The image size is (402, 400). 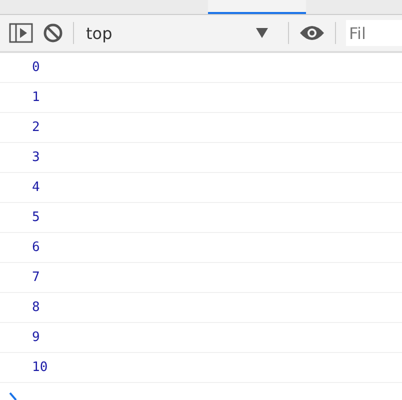 I want to click on log-value: 5, so click(x=36, y=217).